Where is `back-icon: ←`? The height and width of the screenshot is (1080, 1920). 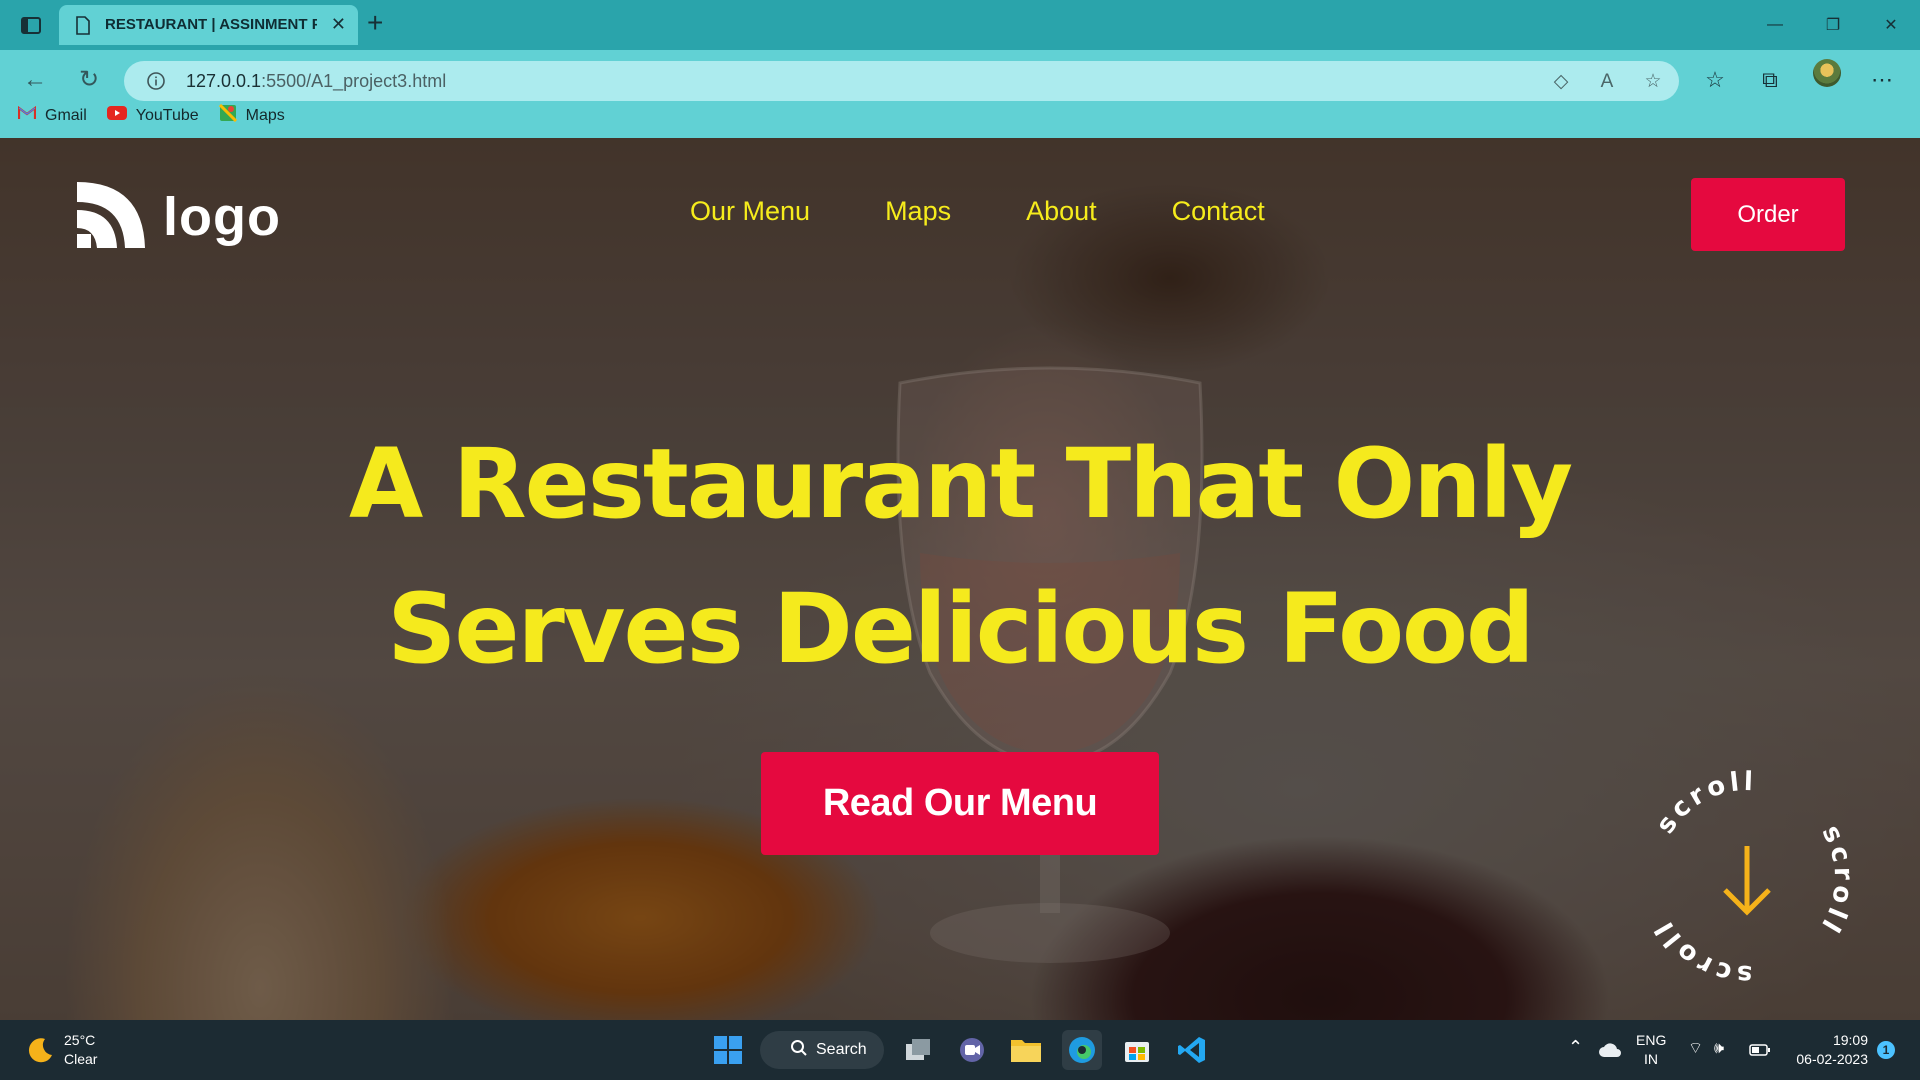 back-icon: ← is located at coordinates (35, 80).